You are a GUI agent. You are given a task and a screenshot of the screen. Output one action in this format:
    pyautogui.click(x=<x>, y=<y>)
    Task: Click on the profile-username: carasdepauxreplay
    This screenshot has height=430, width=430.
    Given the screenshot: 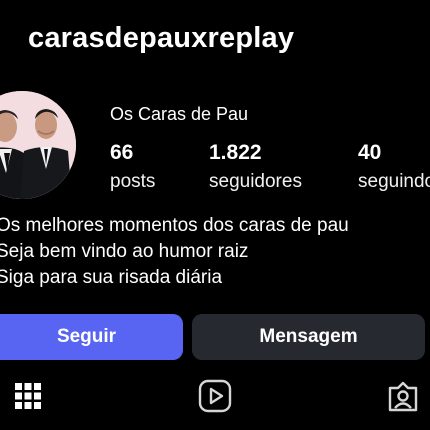 What is the action you would take?
    pyautogui.click(x=161, y=38)
    